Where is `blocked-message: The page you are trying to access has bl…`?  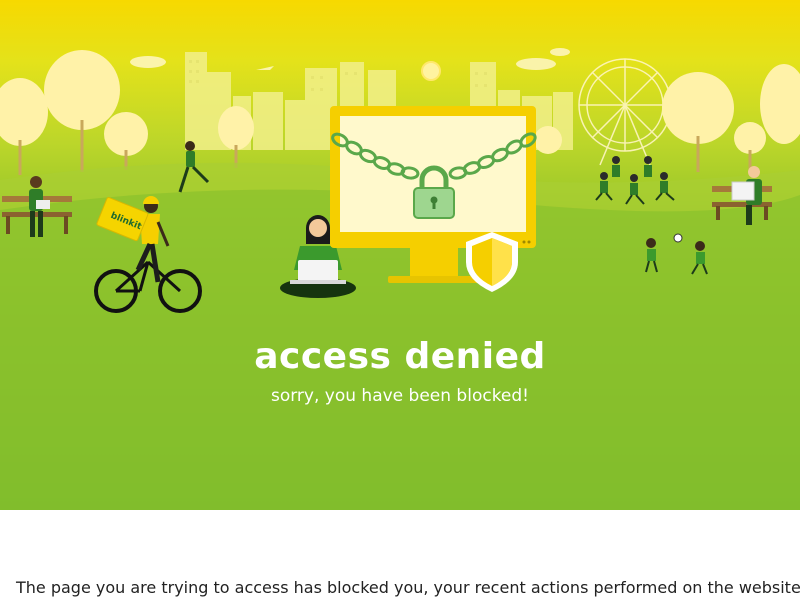 blocked-message: The page you are trying to access has bl… is located at coordinates (408, 587).